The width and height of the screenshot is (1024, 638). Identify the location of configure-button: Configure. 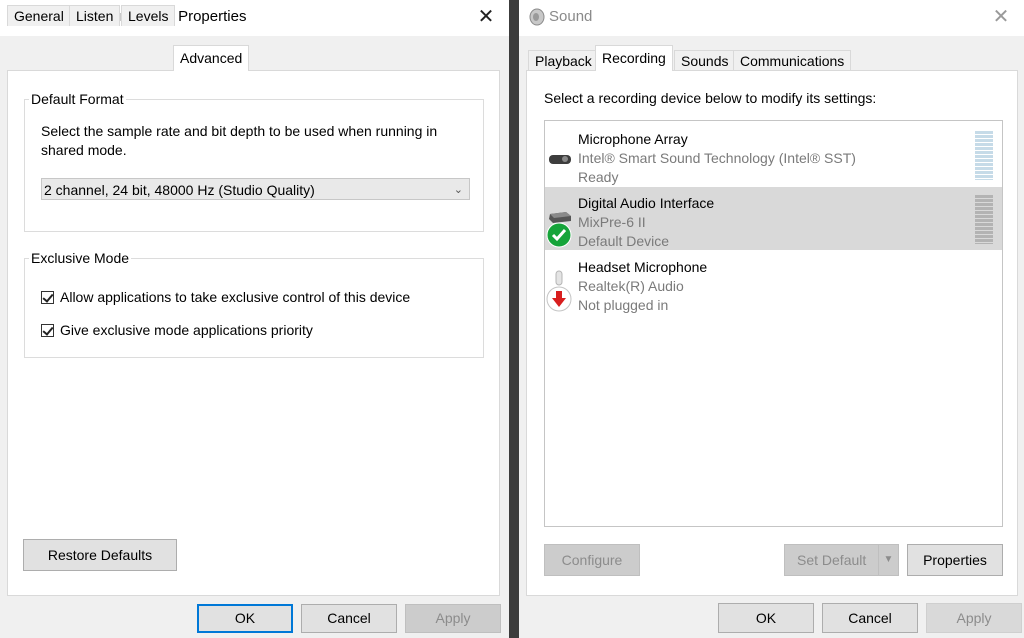
(592, 560).